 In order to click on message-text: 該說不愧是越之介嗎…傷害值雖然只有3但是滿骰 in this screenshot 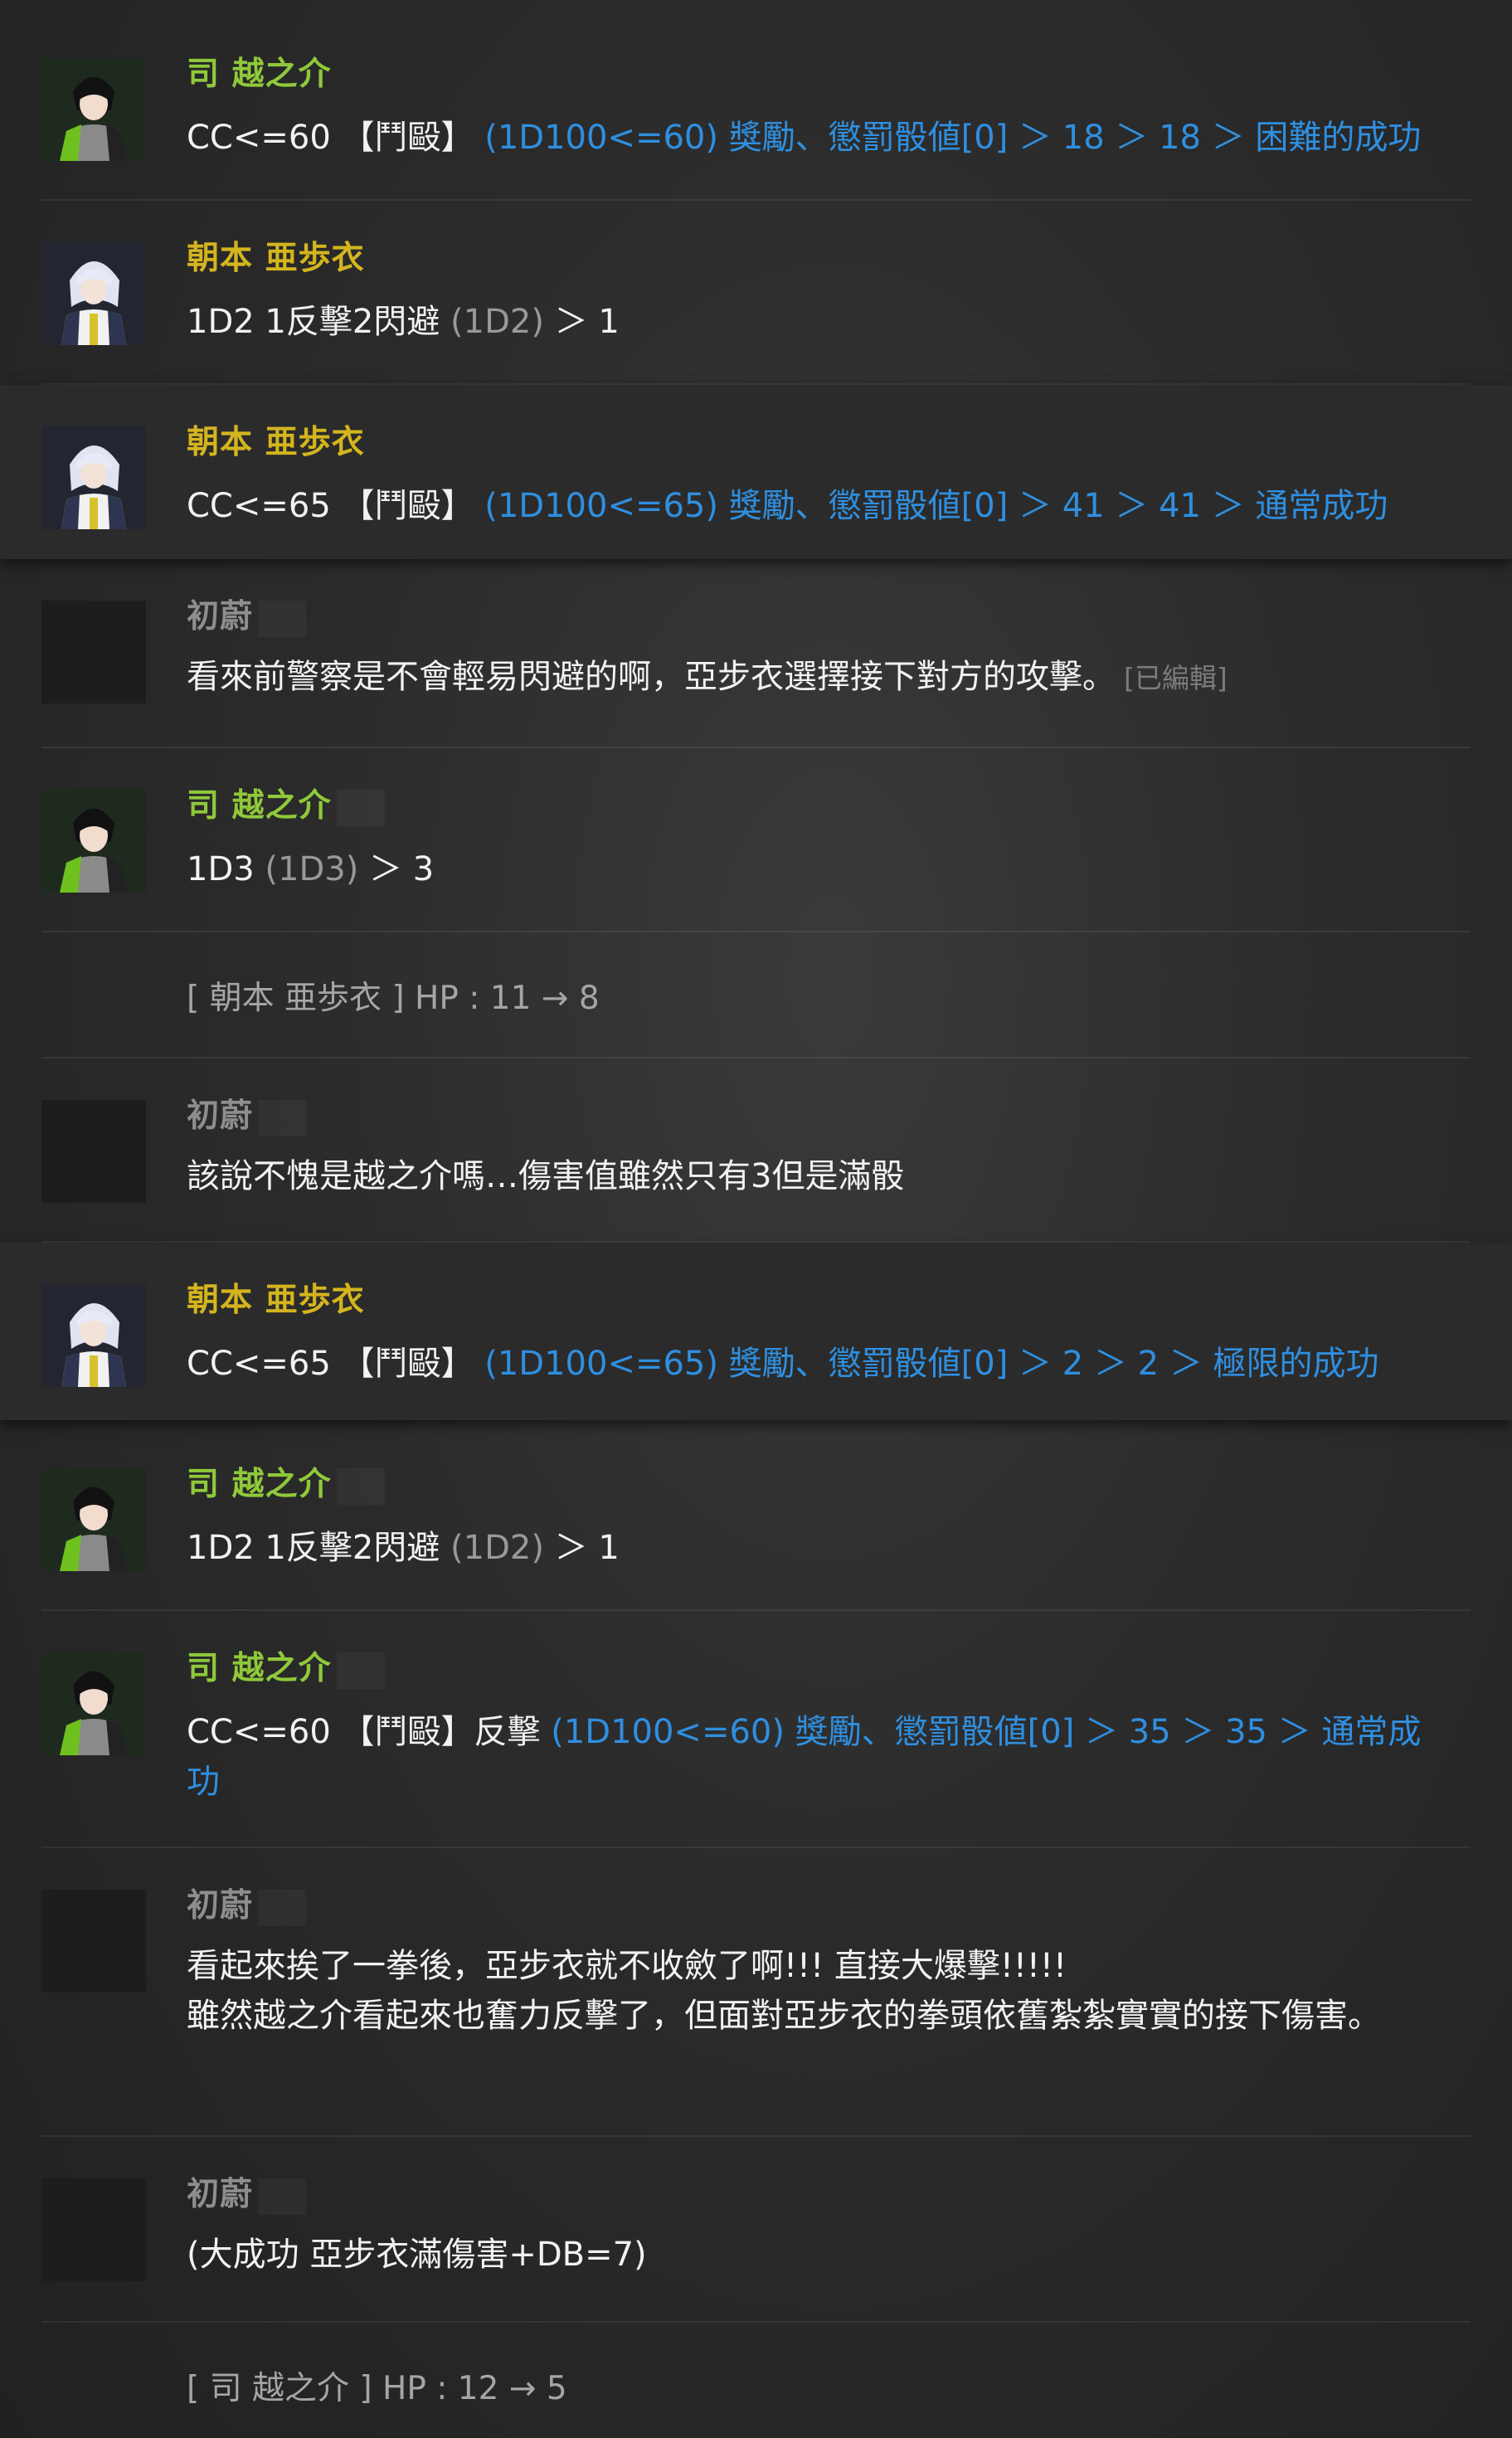, I will do `click(546, 1176)`.